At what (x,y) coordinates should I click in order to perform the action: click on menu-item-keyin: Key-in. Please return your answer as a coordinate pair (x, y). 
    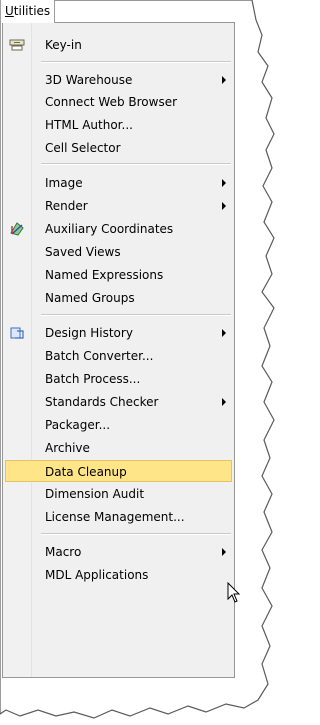
    Looking at the image, I should click on (118, 45).